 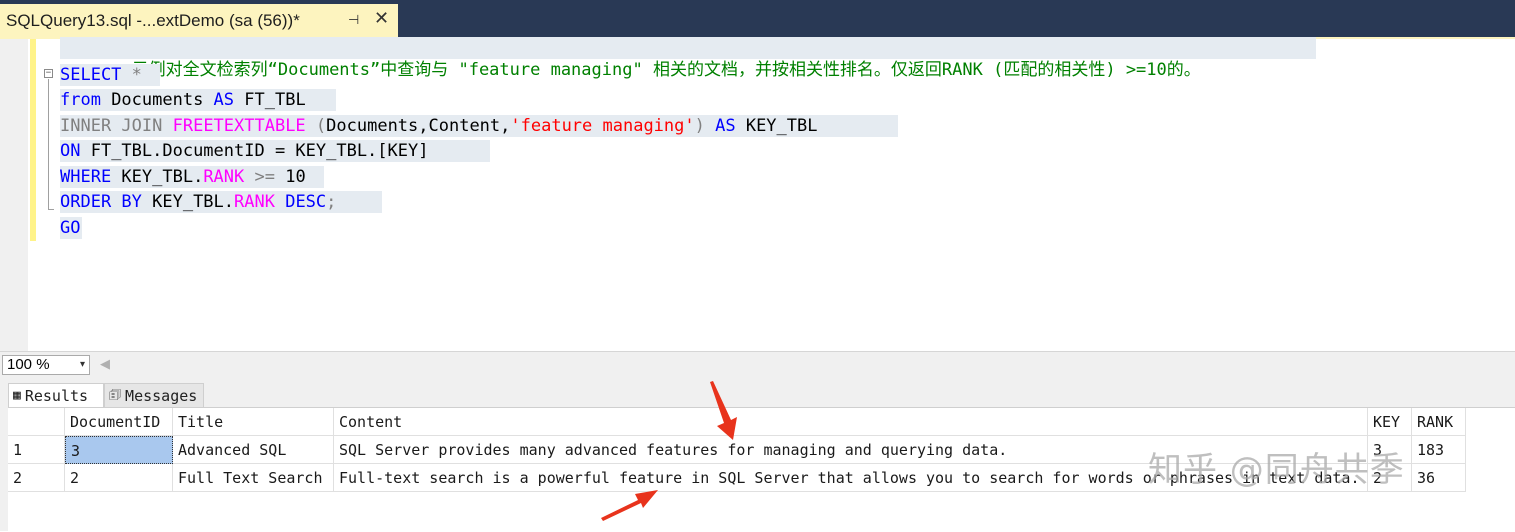 I want to click on keyword-as-2: AS, so click(x=720, y=126).